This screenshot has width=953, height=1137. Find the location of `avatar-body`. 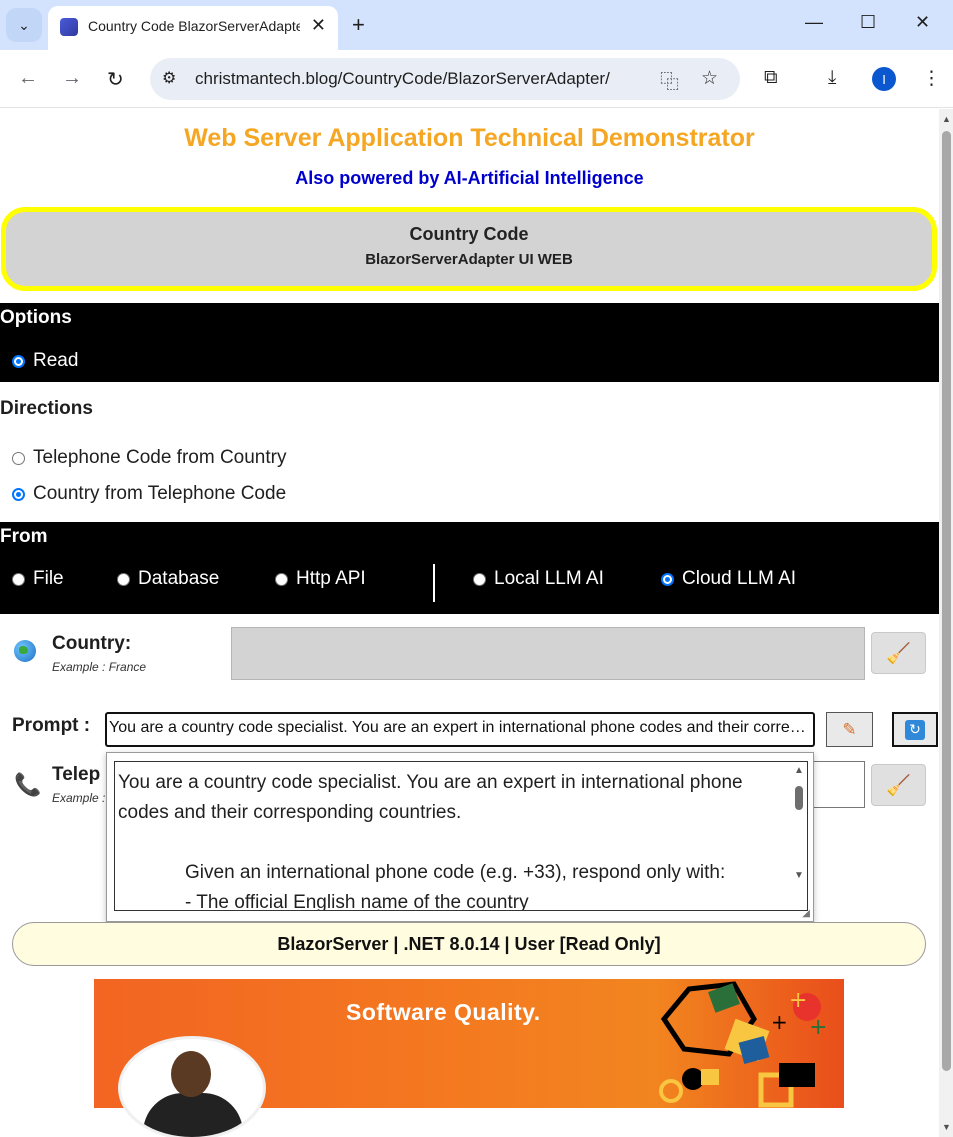

avatar-body is located at coordinates (193, 1115).